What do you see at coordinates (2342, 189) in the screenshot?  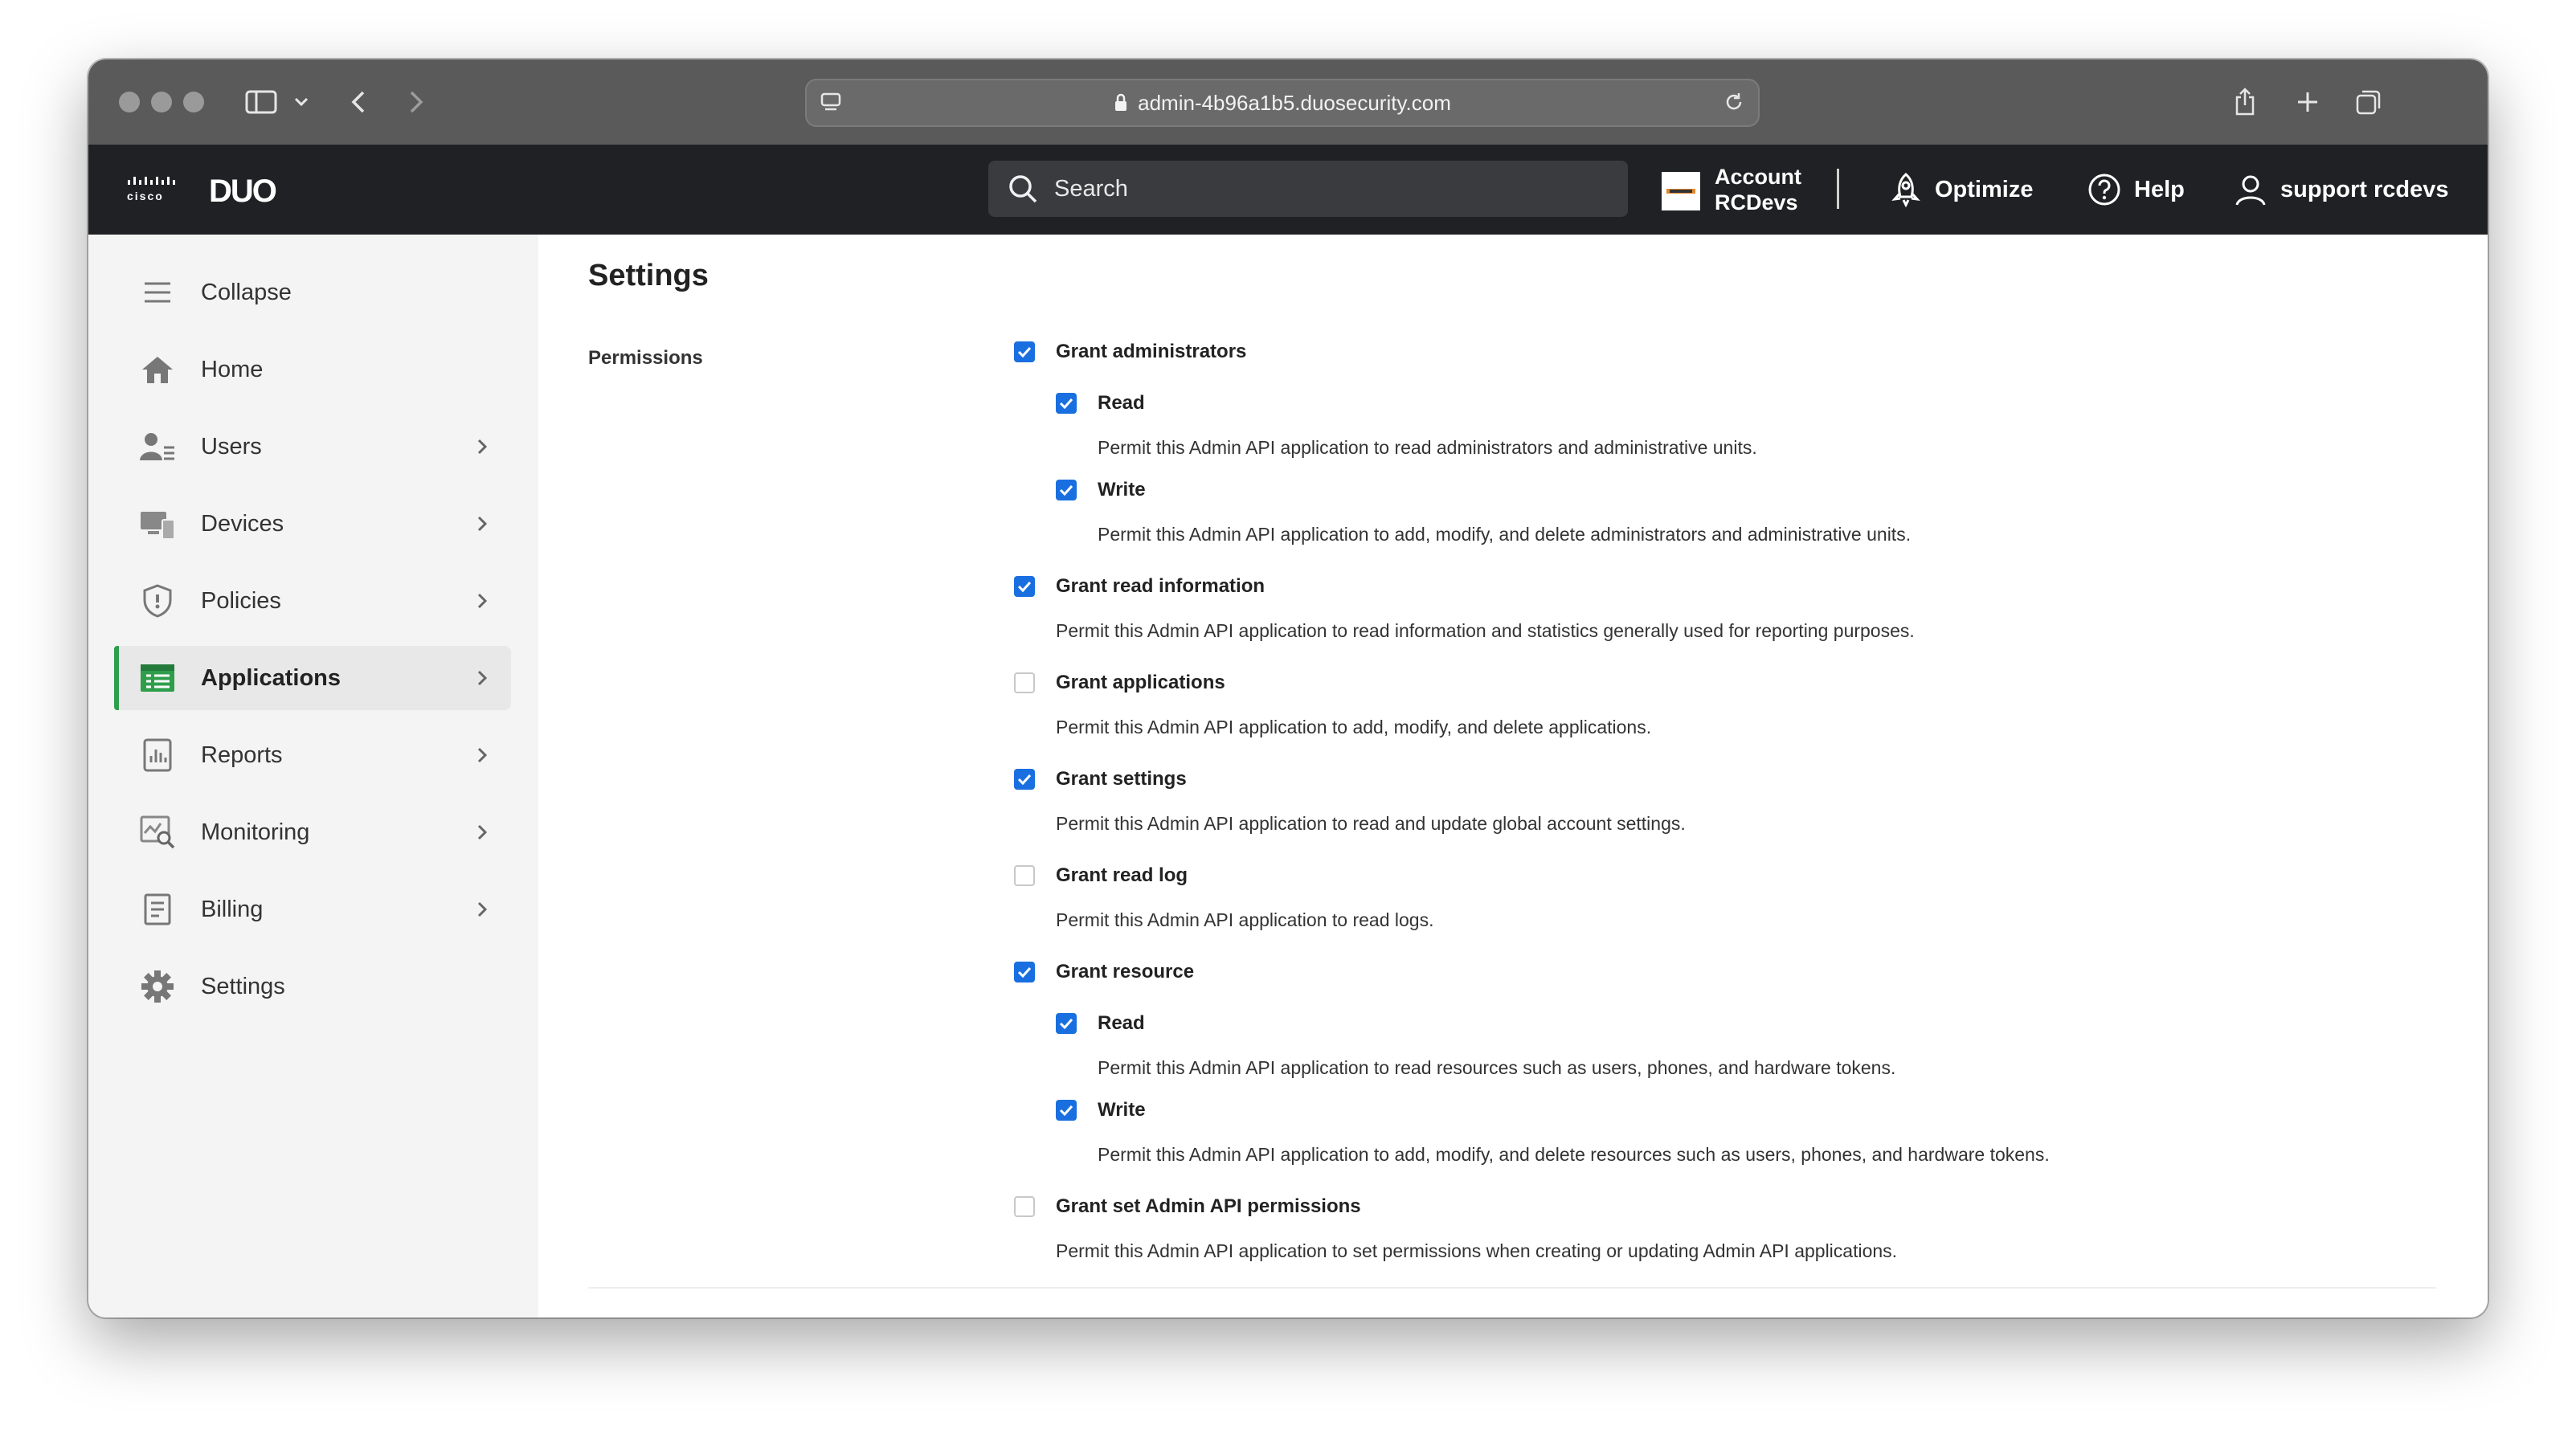 I see `user-menu-button: support rcdevs` at bounding box center [2342, 189].